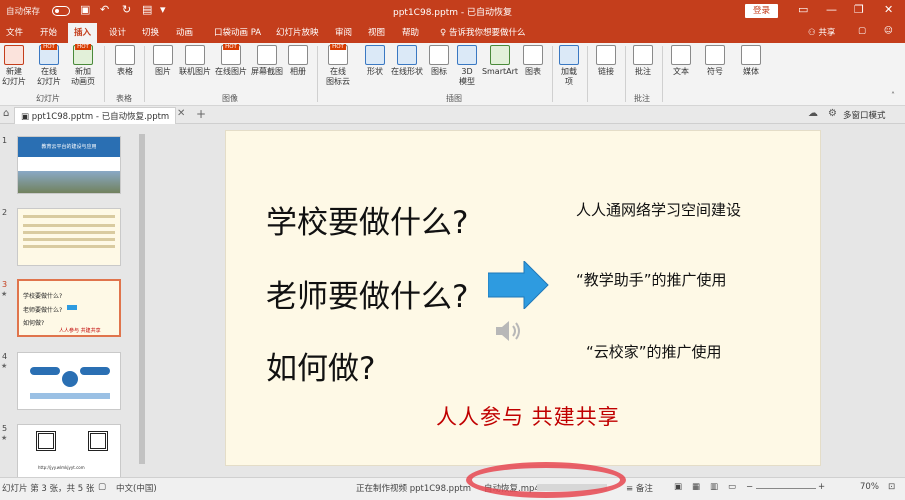  I want to click on smartart-button: SmartArt, so click(500, 61).